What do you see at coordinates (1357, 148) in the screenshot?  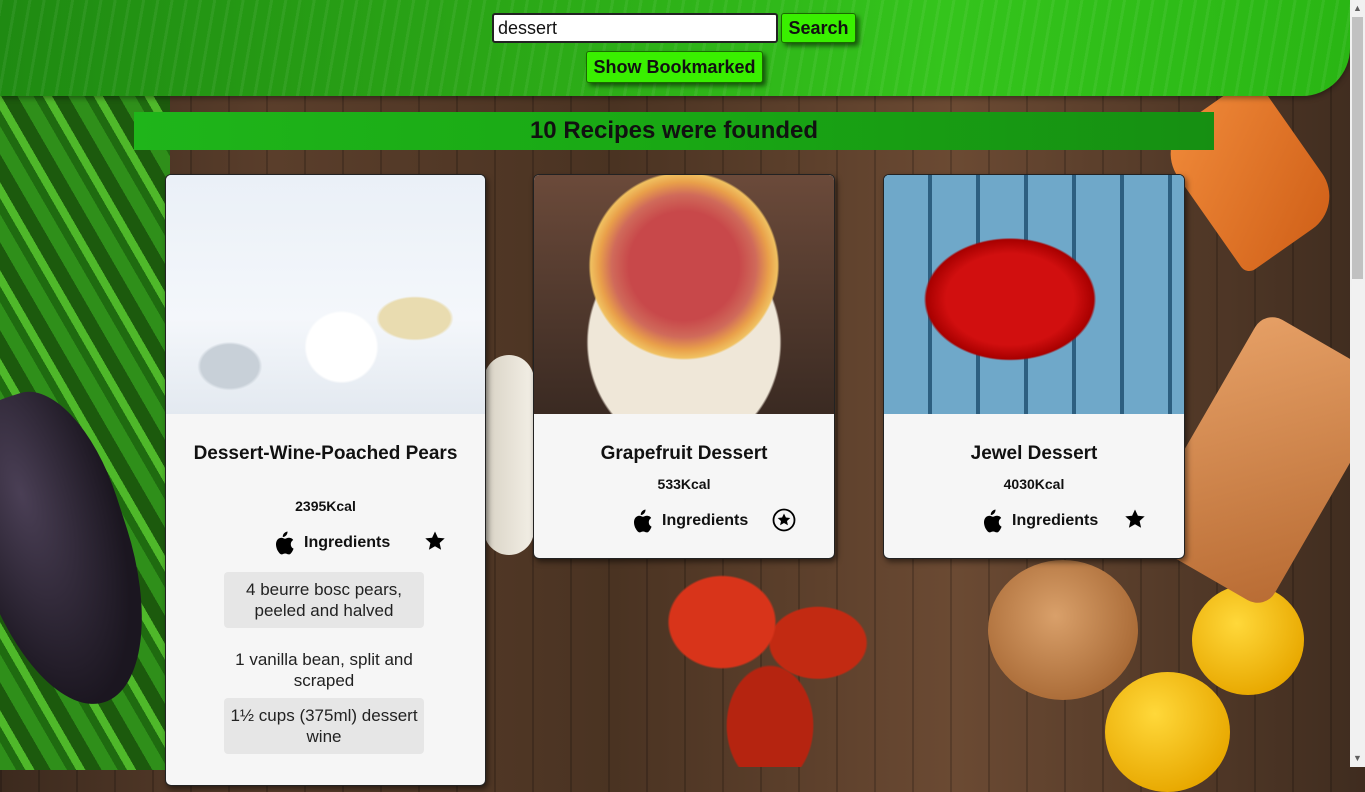 I see `scrollbar-thumb` at bounding box center [1357, 148].